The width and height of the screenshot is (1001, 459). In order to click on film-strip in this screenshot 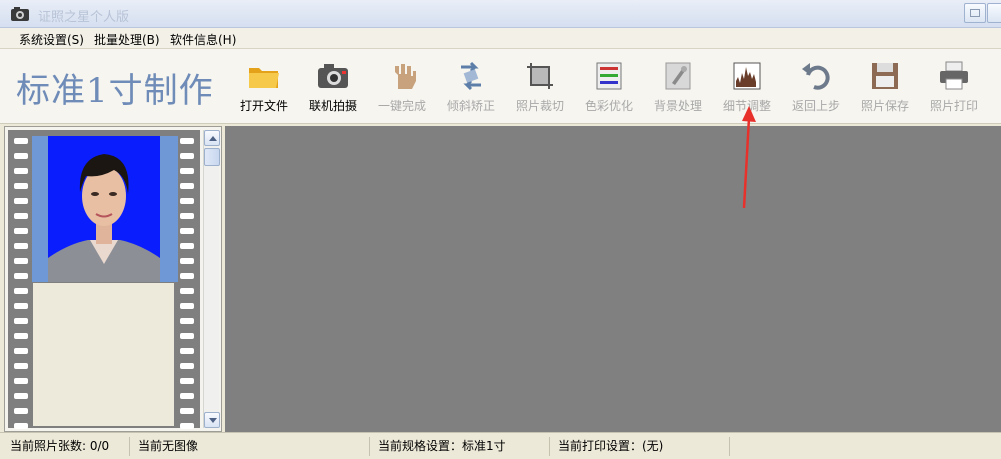, I will do `click(104, 279)`.